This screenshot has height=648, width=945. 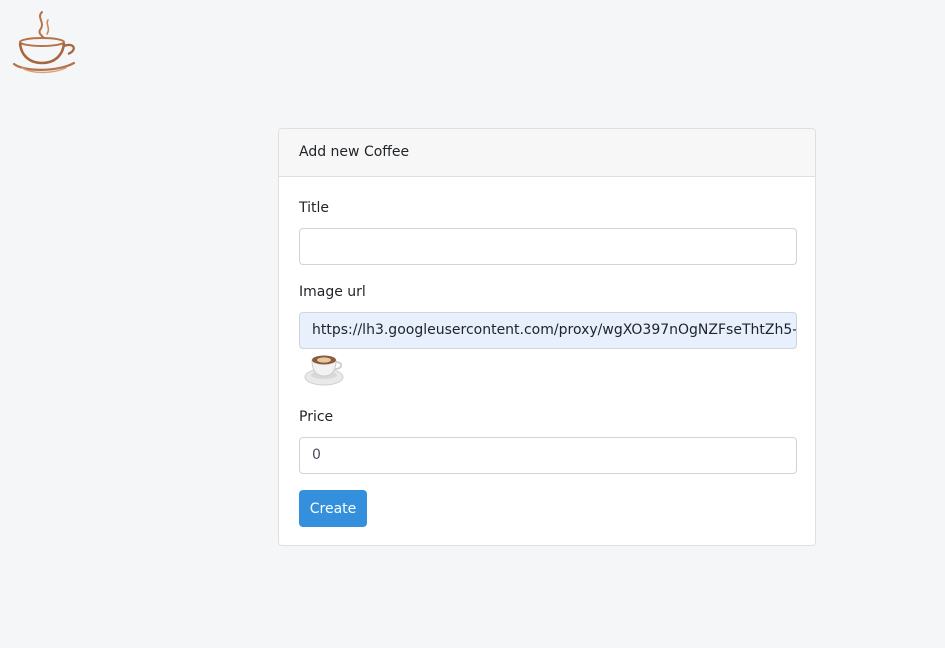 What do you see at coordinates (548, 455) in the screenshot?
I see `price-input: 0` at bounding box center [548, 455].